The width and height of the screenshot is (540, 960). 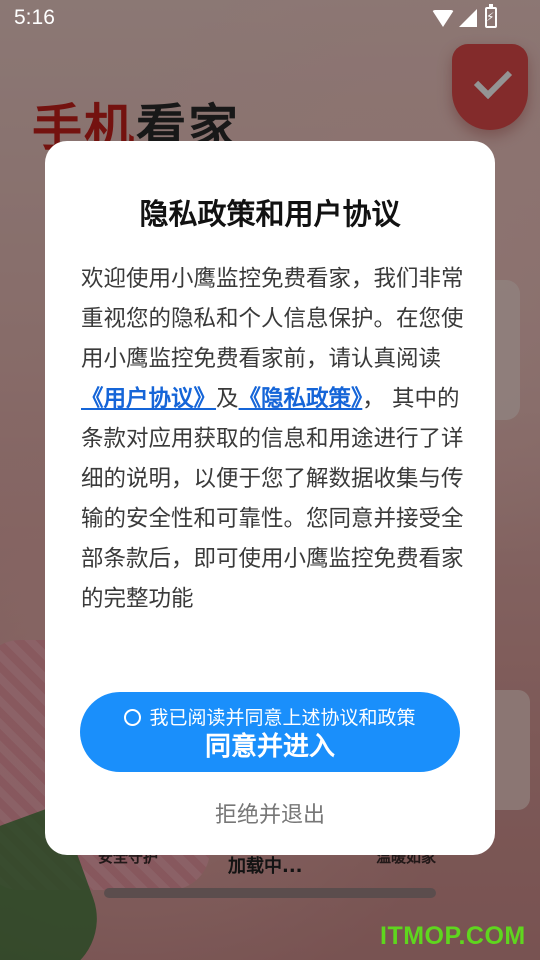 What do you see at coordinates (227, 399) in the screenshot?
I see `and-text: 及` at bounding box center [227, 399].